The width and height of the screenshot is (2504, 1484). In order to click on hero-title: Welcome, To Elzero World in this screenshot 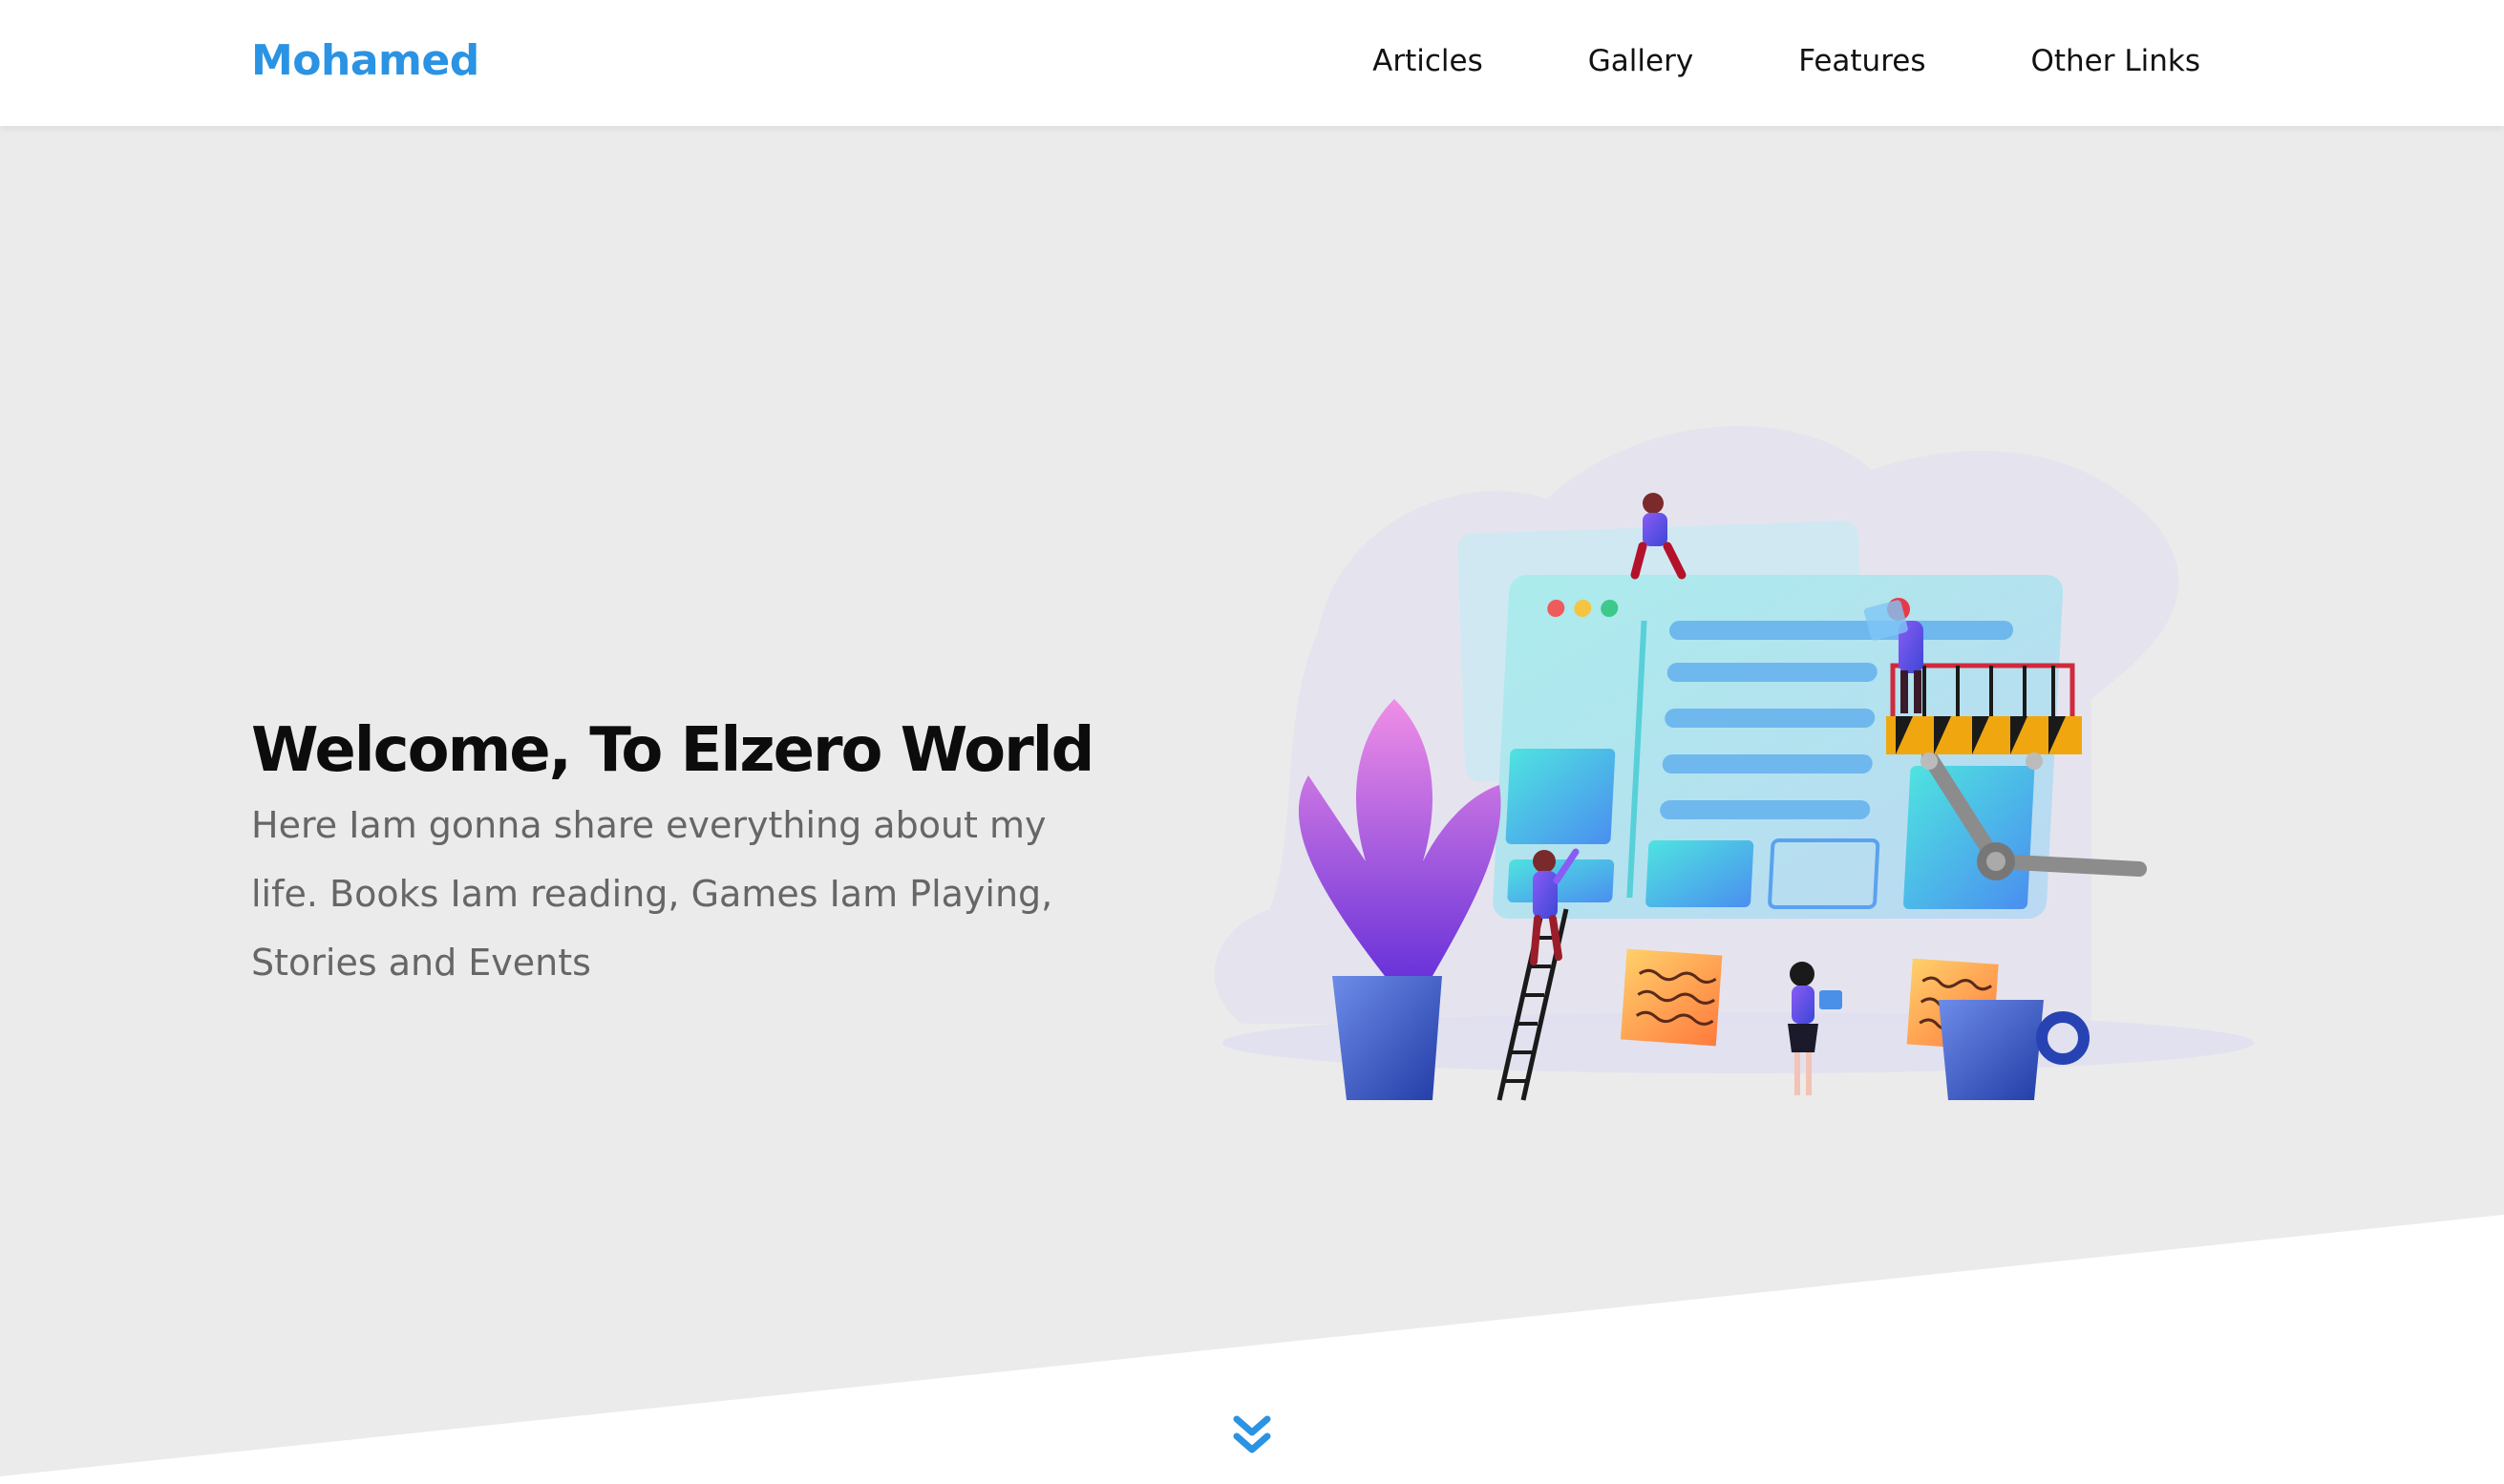, I will do `click(672, 751)`.